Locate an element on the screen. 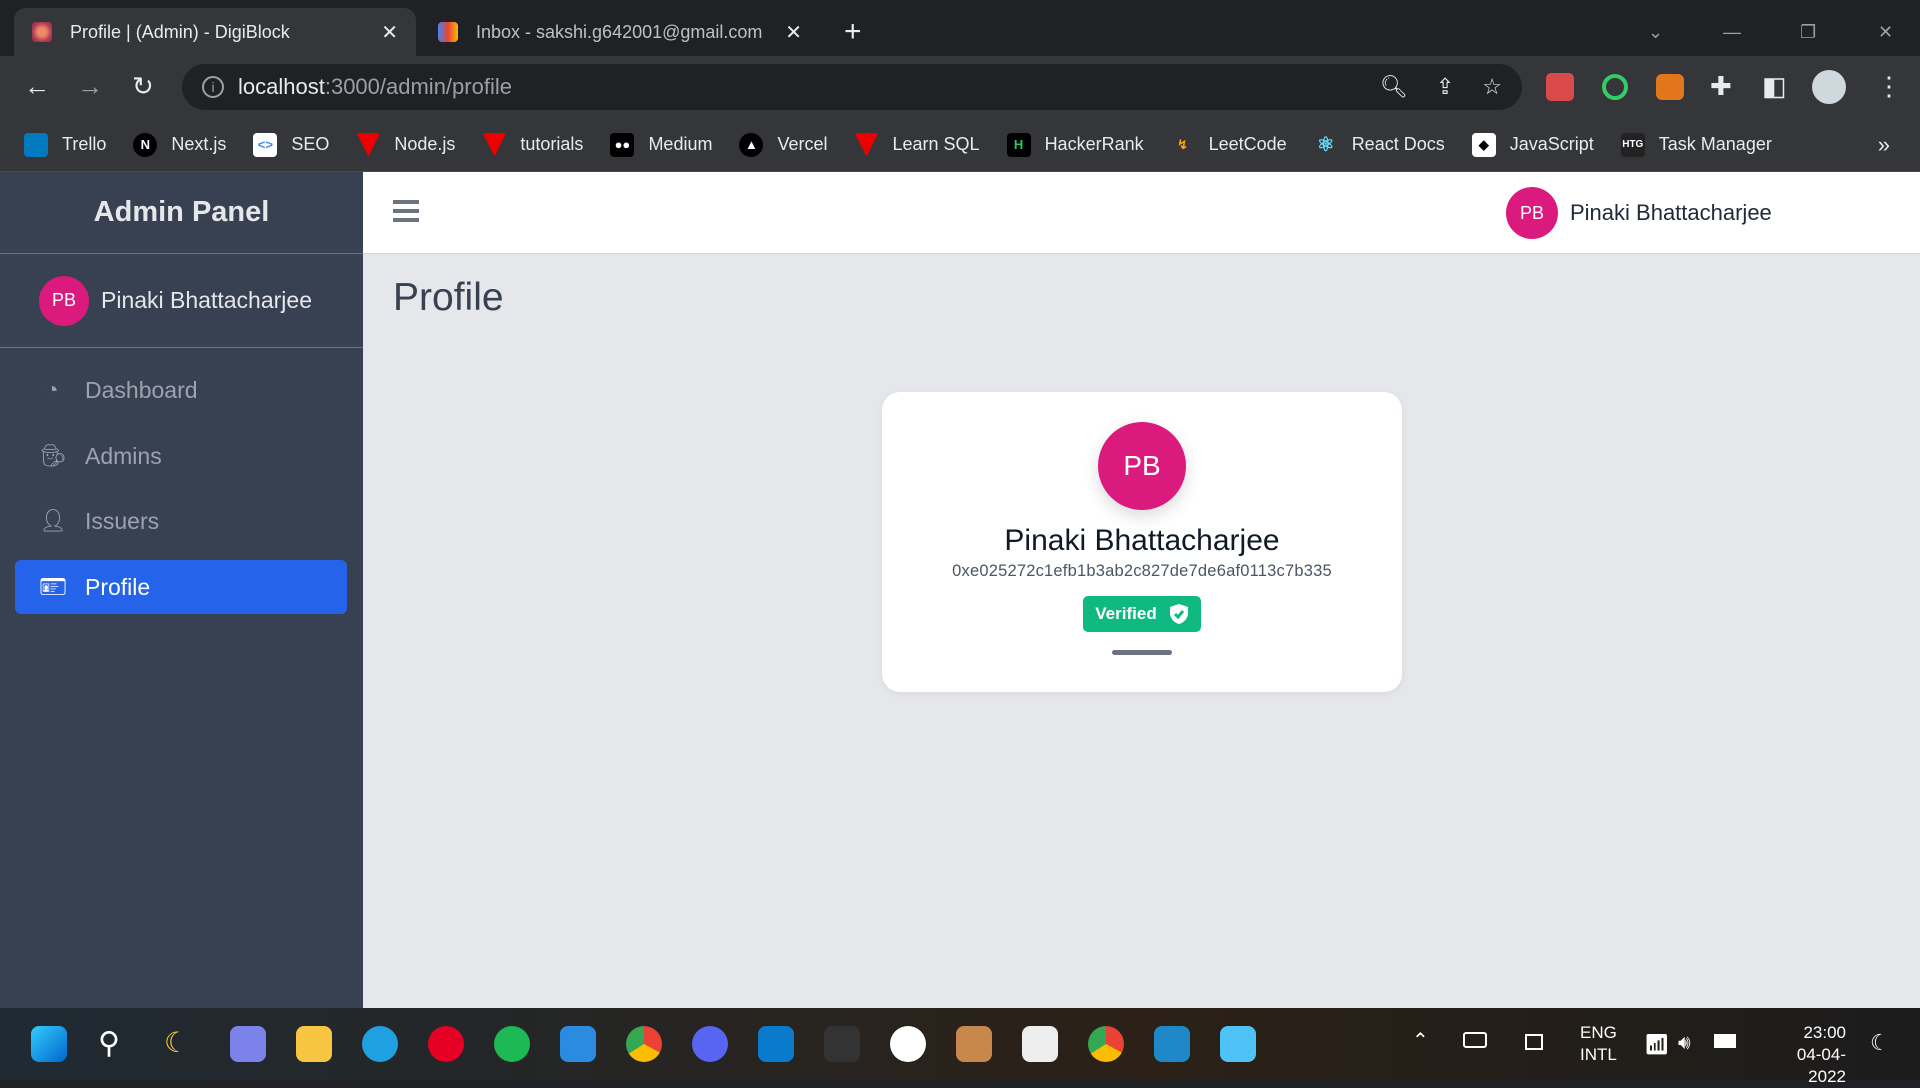 Image resolution: width=1920 pixels, height=1088 pixels. snipping-tool-icon is located at coordinates (1040, 1044).